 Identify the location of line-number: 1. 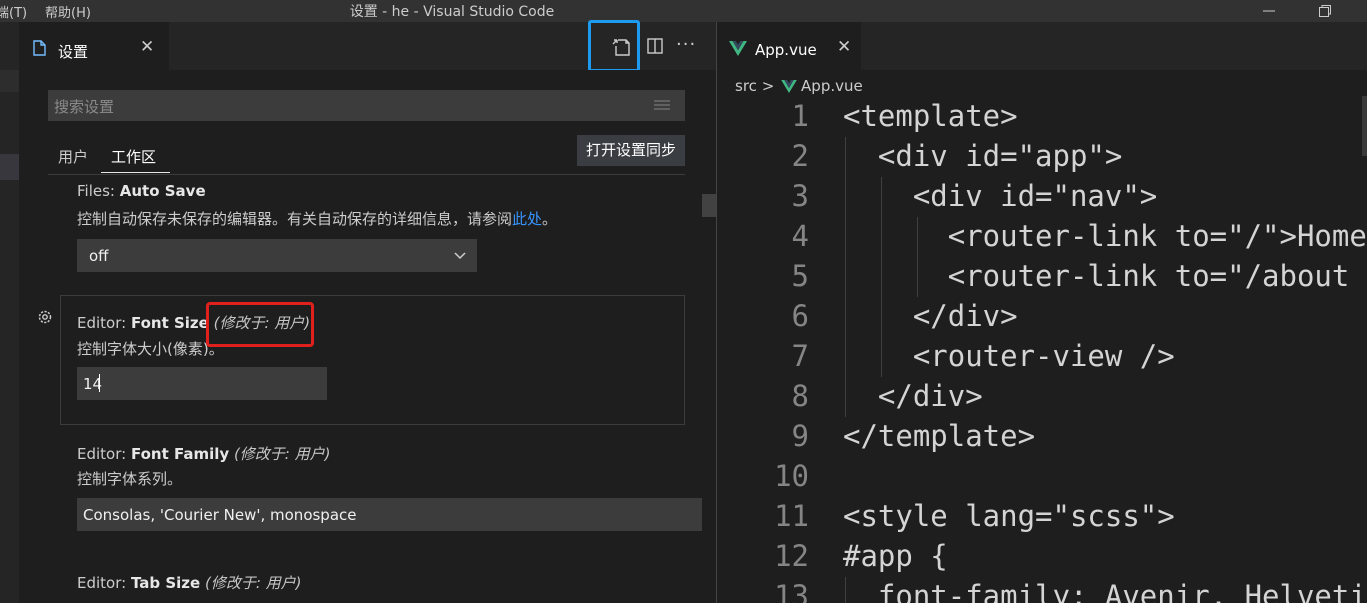
(800, 116).